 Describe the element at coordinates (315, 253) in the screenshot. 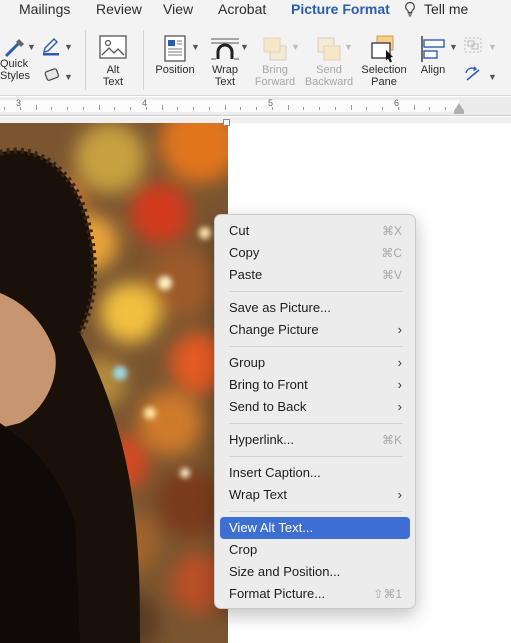

I see `menu-item-copy: Copy ⌘C` at that location.